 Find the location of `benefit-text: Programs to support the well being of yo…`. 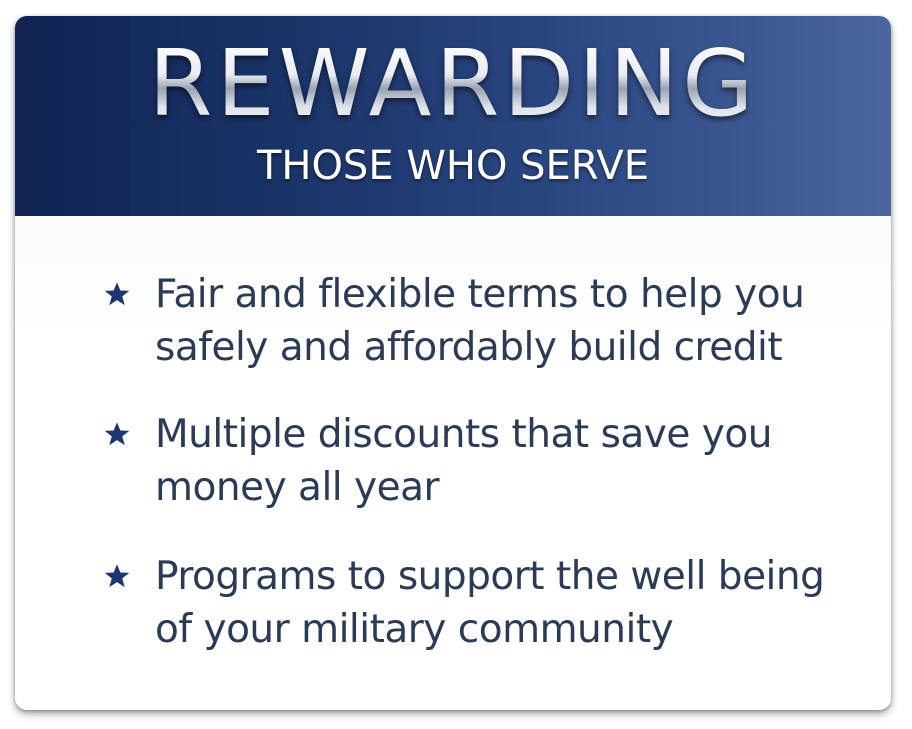

benefit-text: Programs to support the well being of yo… is located at coordinates (490, 603).